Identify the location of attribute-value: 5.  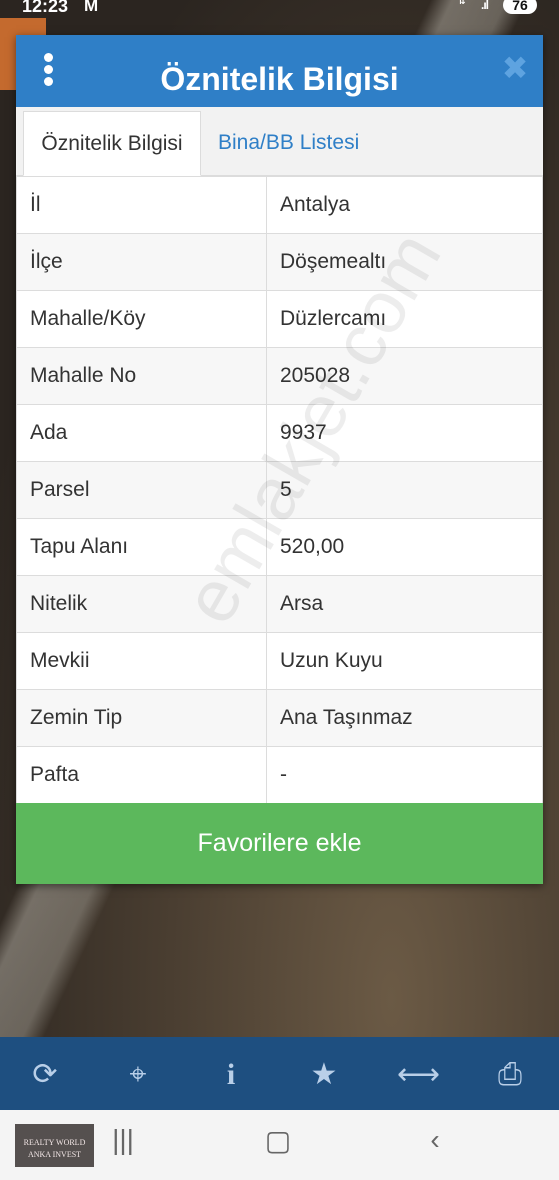
(404, 490).